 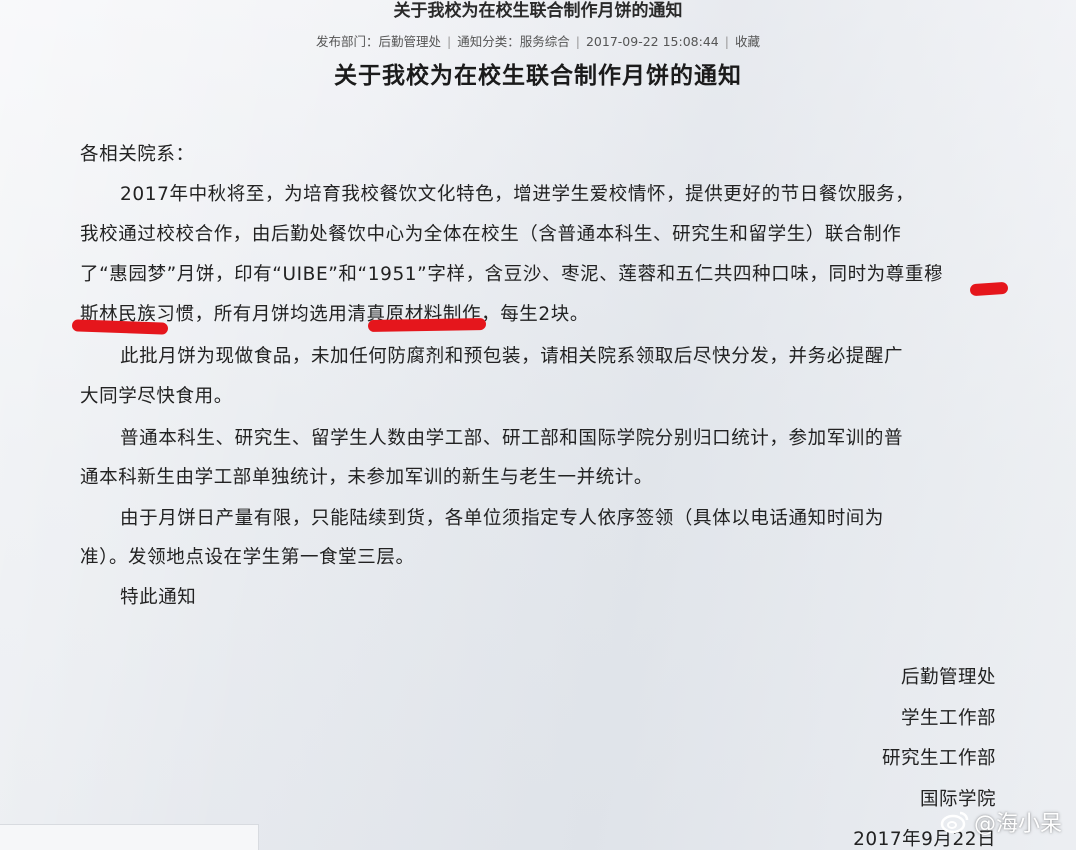 I want to click on weibo-watermark: @海小呆, so click(x=1001, y=822).